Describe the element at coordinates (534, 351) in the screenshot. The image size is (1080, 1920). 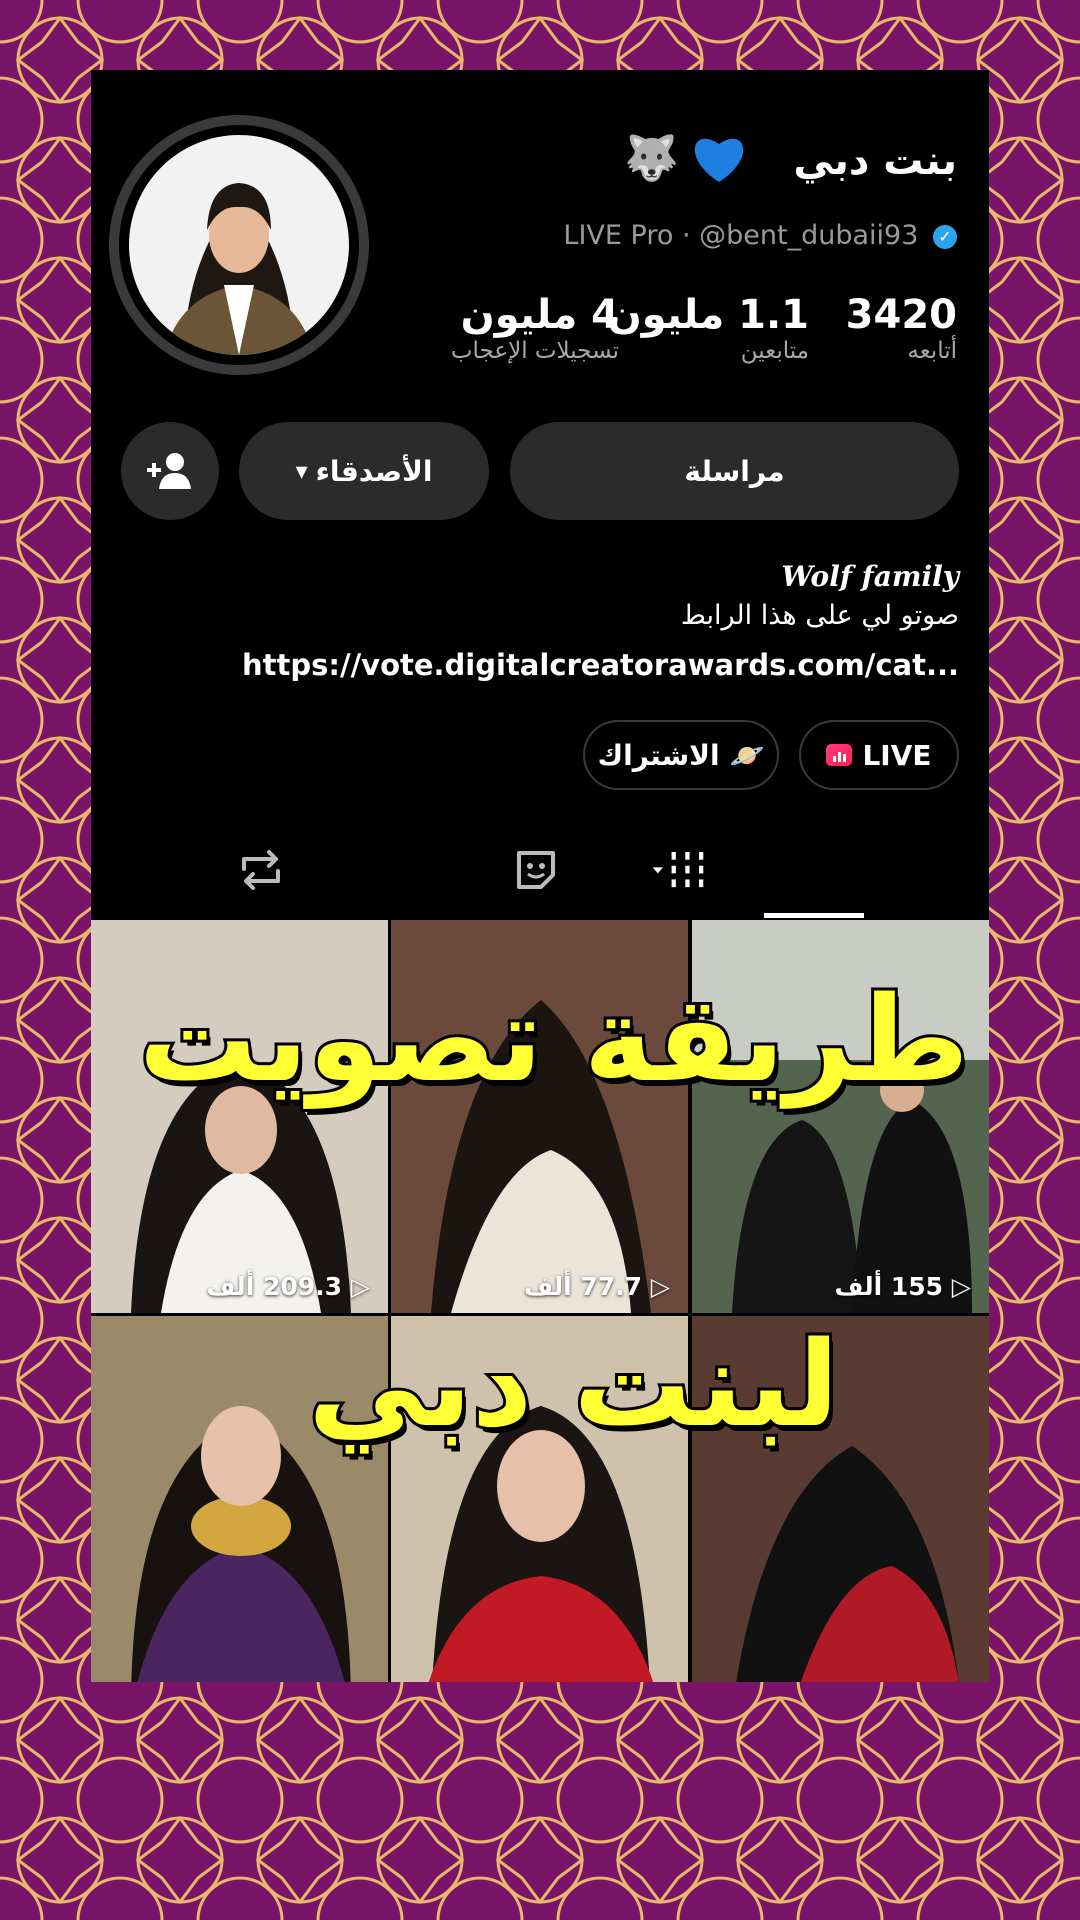
I see `likes-label: تسجيلات الإعجاب` at that location.